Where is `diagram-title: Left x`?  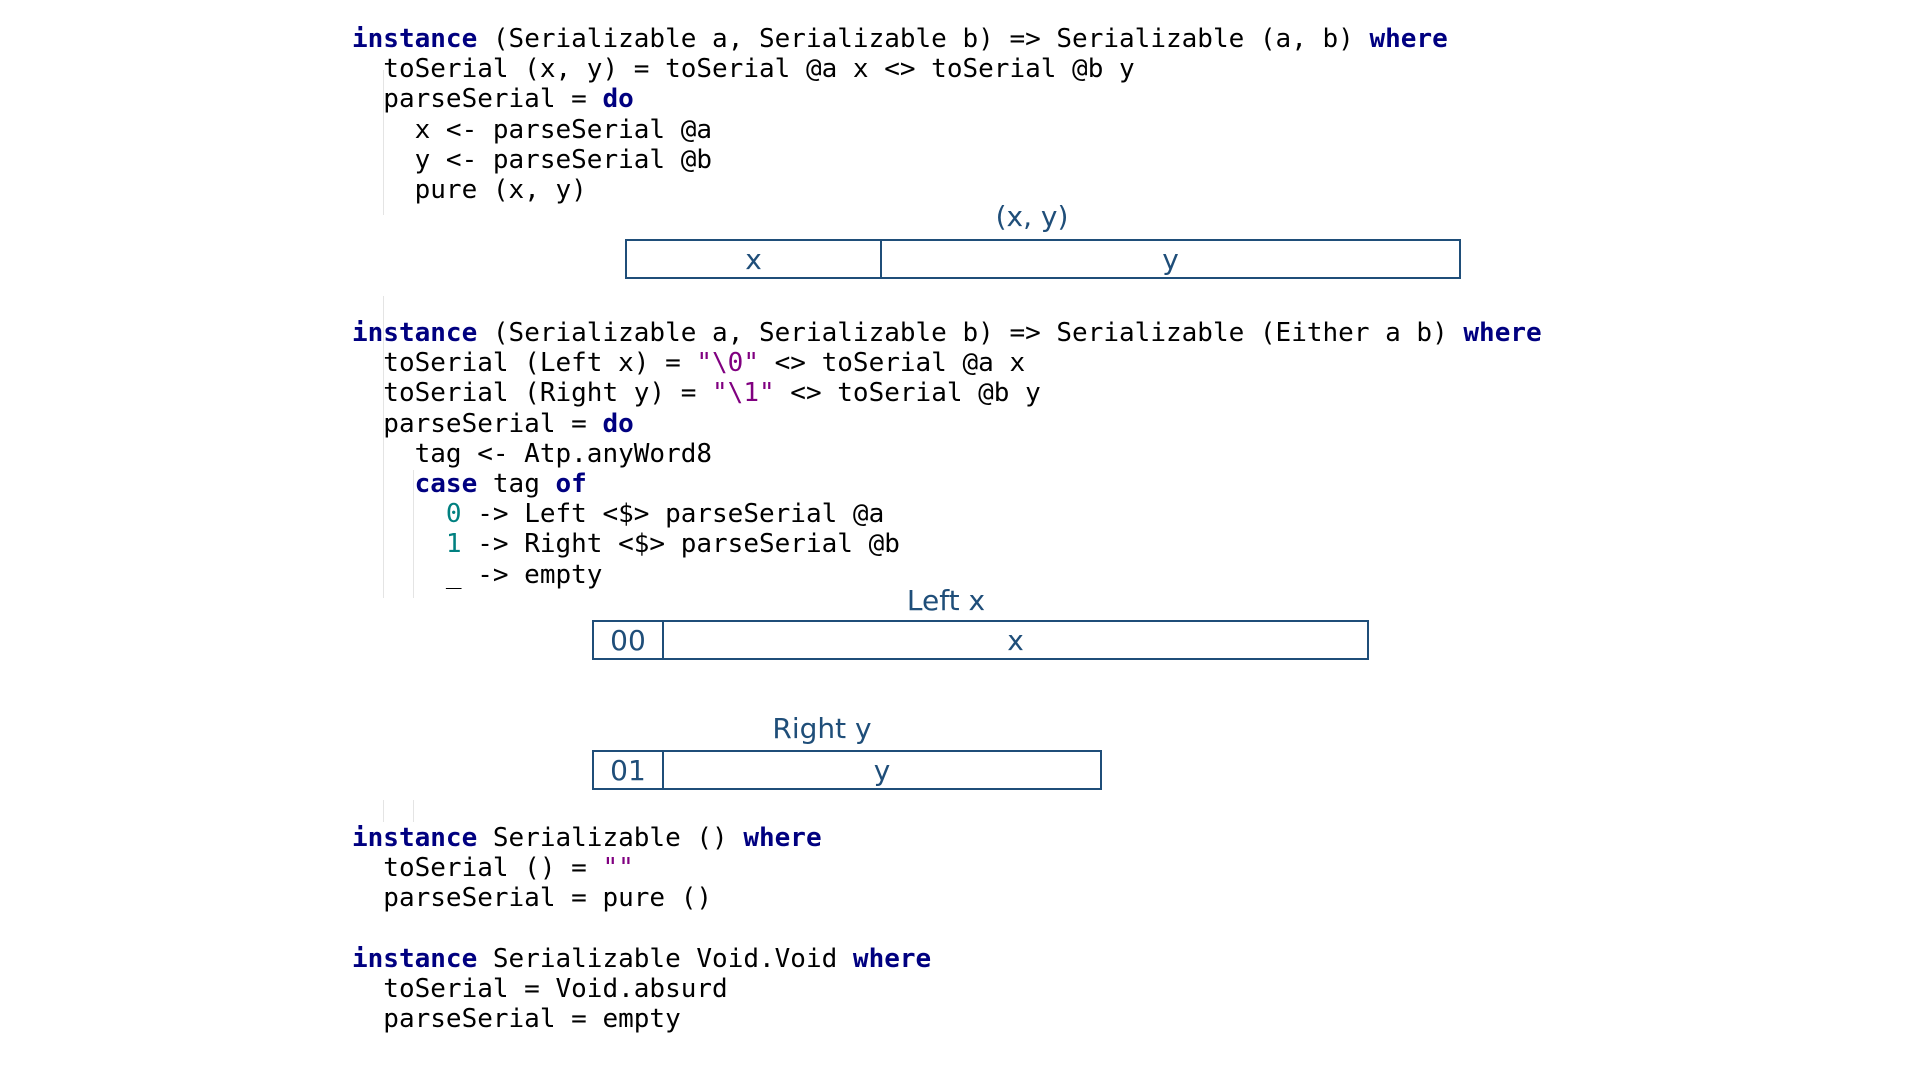
diagram-title: Left x is located at coordinates (946, 600).